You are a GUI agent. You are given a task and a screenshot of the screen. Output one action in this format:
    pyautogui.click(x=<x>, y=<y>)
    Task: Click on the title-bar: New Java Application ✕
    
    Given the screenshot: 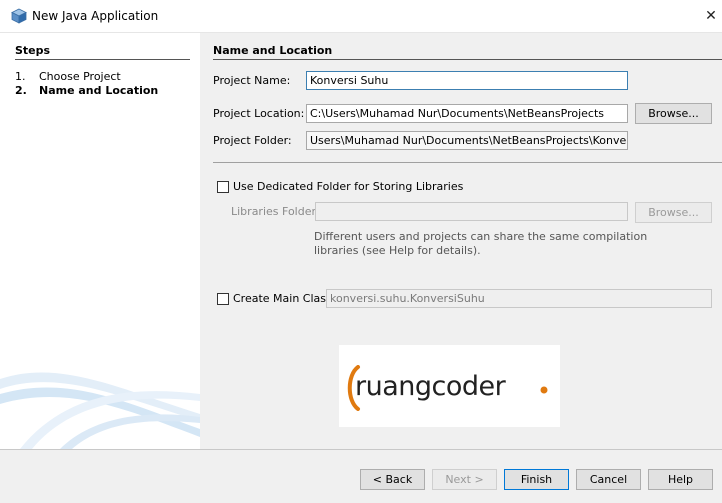 What is the action you would take?
    pyautogui.click(x=361, y=16)
    